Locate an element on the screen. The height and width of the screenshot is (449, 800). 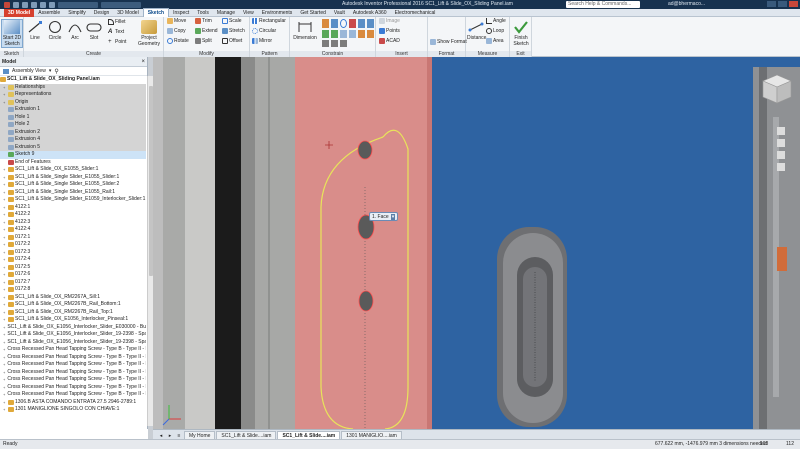
rectangular-pattern-button: Rectangular is located at coordinates (269, 21).